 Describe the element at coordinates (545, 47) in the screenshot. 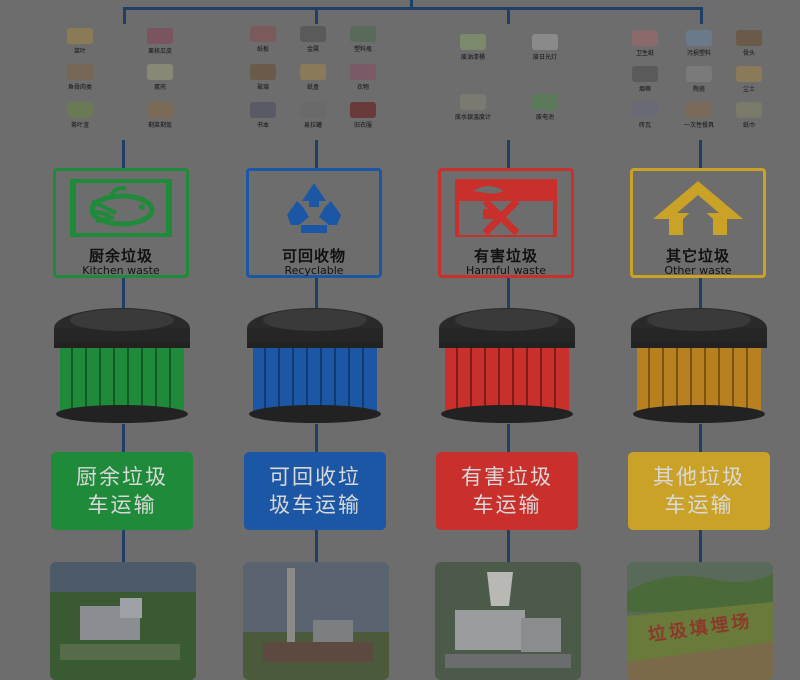

I see `waste-item: 废日光灯` at that location.